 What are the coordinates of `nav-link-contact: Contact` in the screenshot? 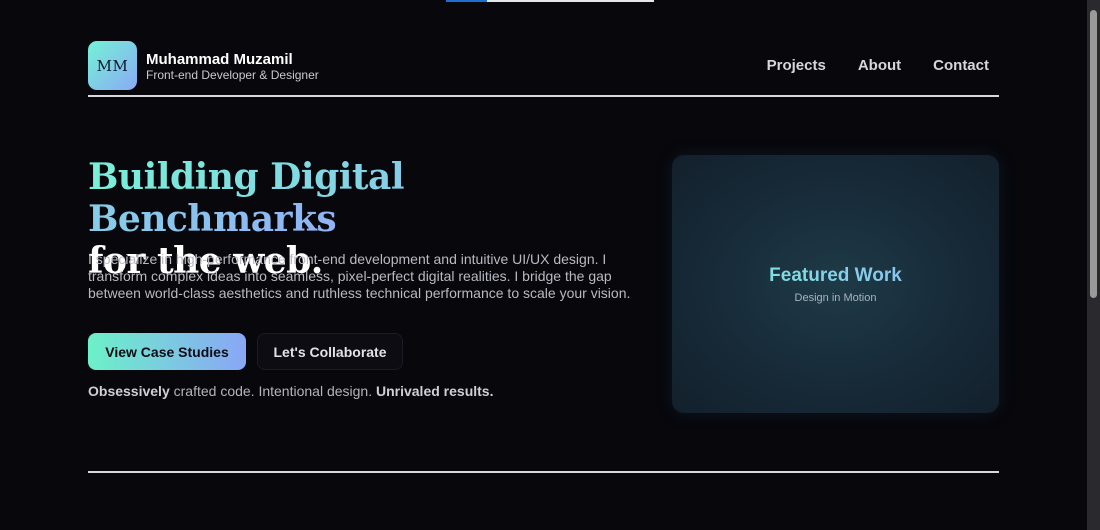 It's located at (961, 65).